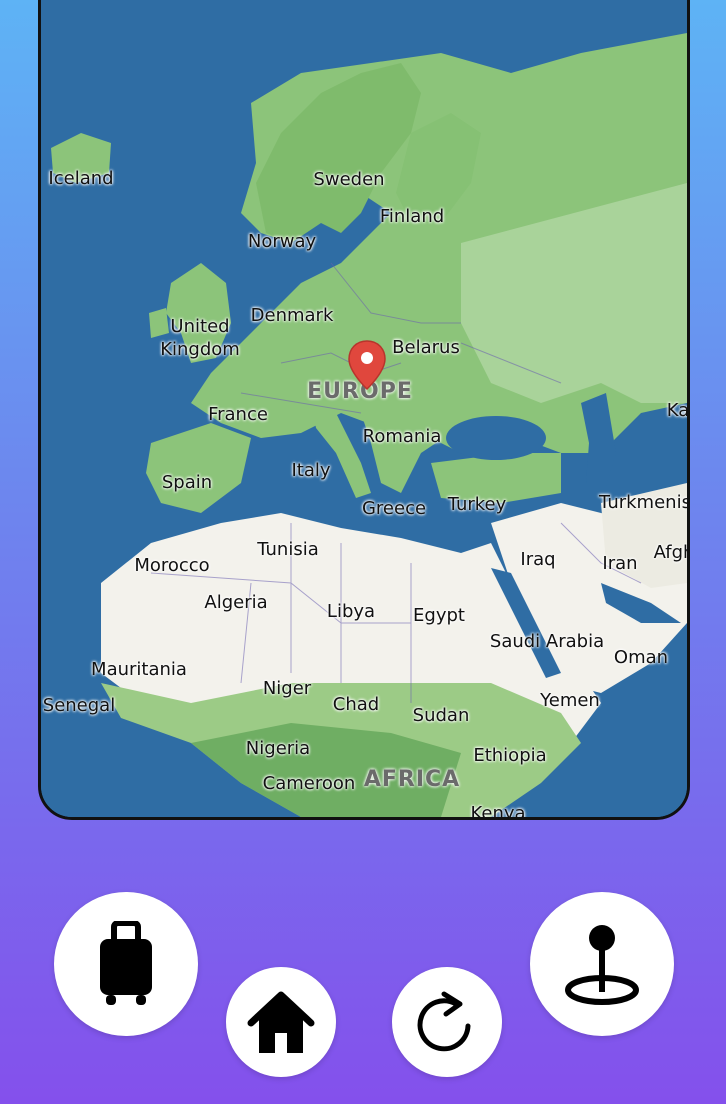  I want to click on label-nigeria: Nigeria, so click(278, 748).